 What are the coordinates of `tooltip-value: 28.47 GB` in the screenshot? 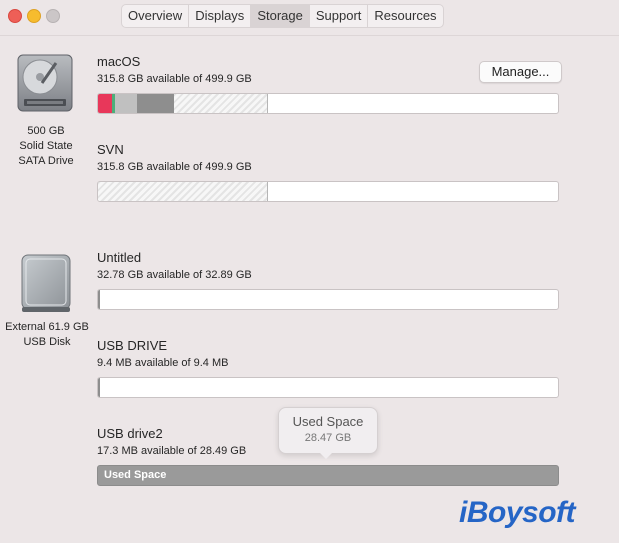 It's located at (328, 438).